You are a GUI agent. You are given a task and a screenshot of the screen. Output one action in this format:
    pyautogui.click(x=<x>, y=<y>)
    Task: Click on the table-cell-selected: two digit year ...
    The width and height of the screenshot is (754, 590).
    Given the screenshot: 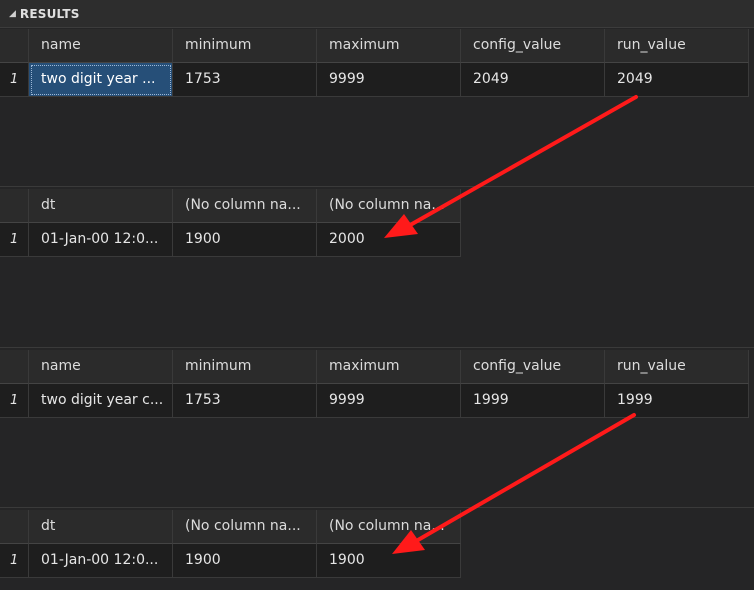 What is the action you would take?
    pyautogui.click(x=101, y=80)
    